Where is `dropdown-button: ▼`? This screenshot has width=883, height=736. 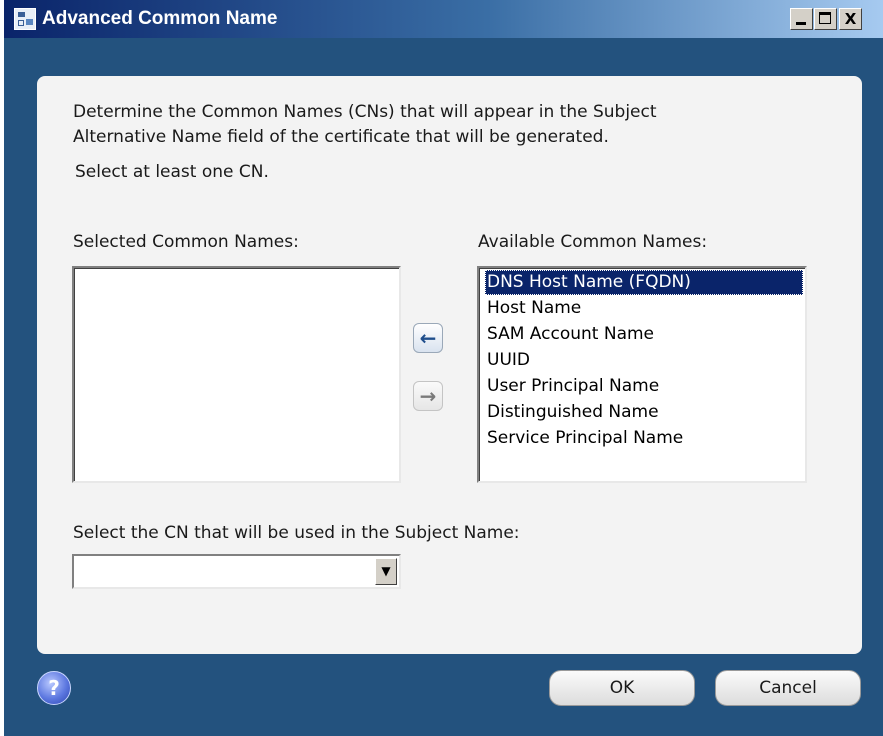 dropdown-button: ▼ is located at coordinates (386, 571).